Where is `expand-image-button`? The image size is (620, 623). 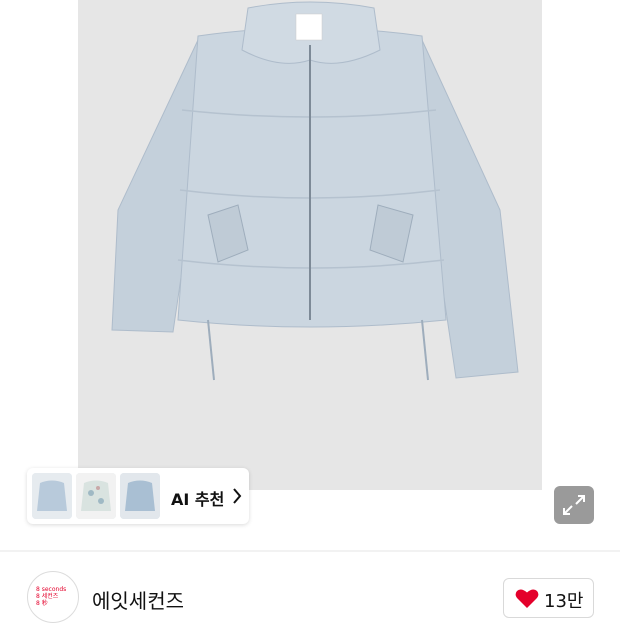 expand-image-button is located at coordinates (574, 505).